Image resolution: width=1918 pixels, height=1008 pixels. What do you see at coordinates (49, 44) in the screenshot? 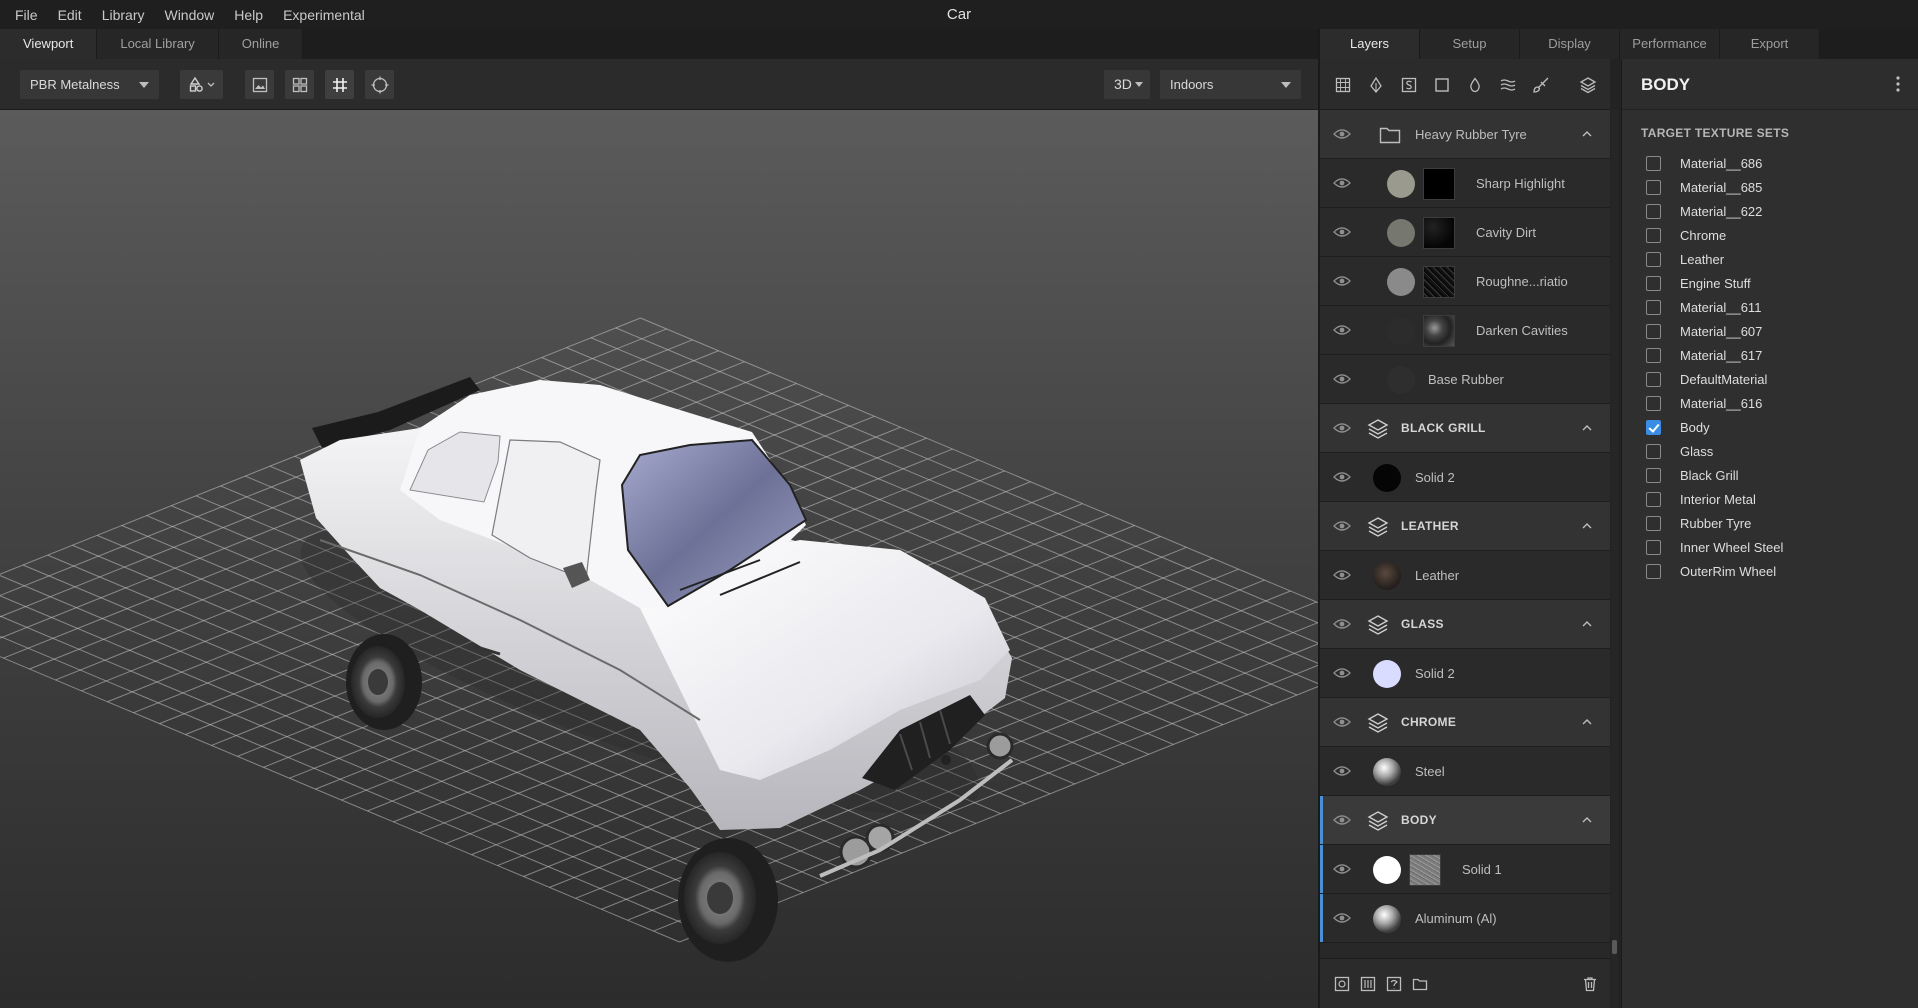
I see `tab-viewport: Viewport` at bounding box center [49, 44].